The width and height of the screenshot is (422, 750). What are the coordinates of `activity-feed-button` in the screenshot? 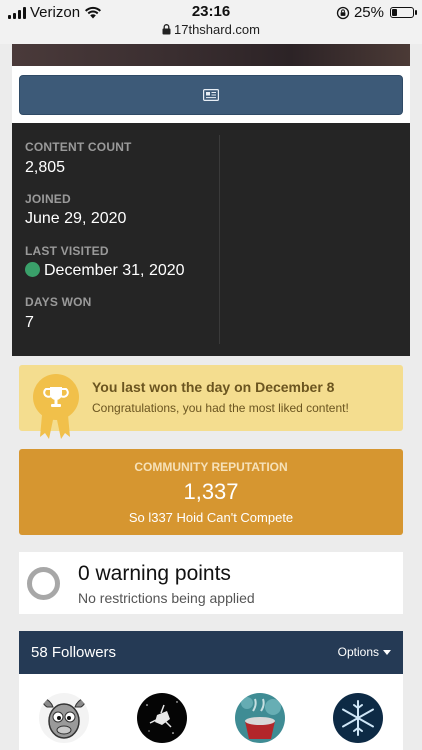 It's located at (211, 95).